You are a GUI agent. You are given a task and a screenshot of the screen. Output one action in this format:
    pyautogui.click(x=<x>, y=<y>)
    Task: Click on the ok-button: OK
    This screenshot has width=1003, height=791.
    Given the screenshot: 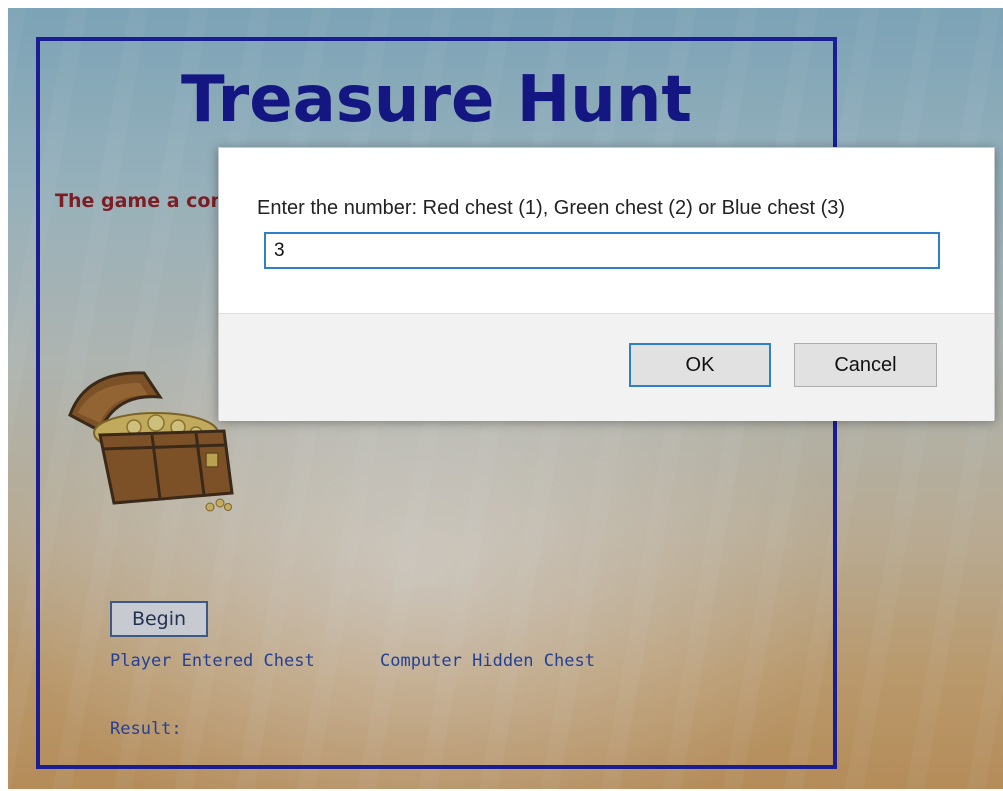 What is the action you would take?
    pyautogui.click(x=700, y=365)
    